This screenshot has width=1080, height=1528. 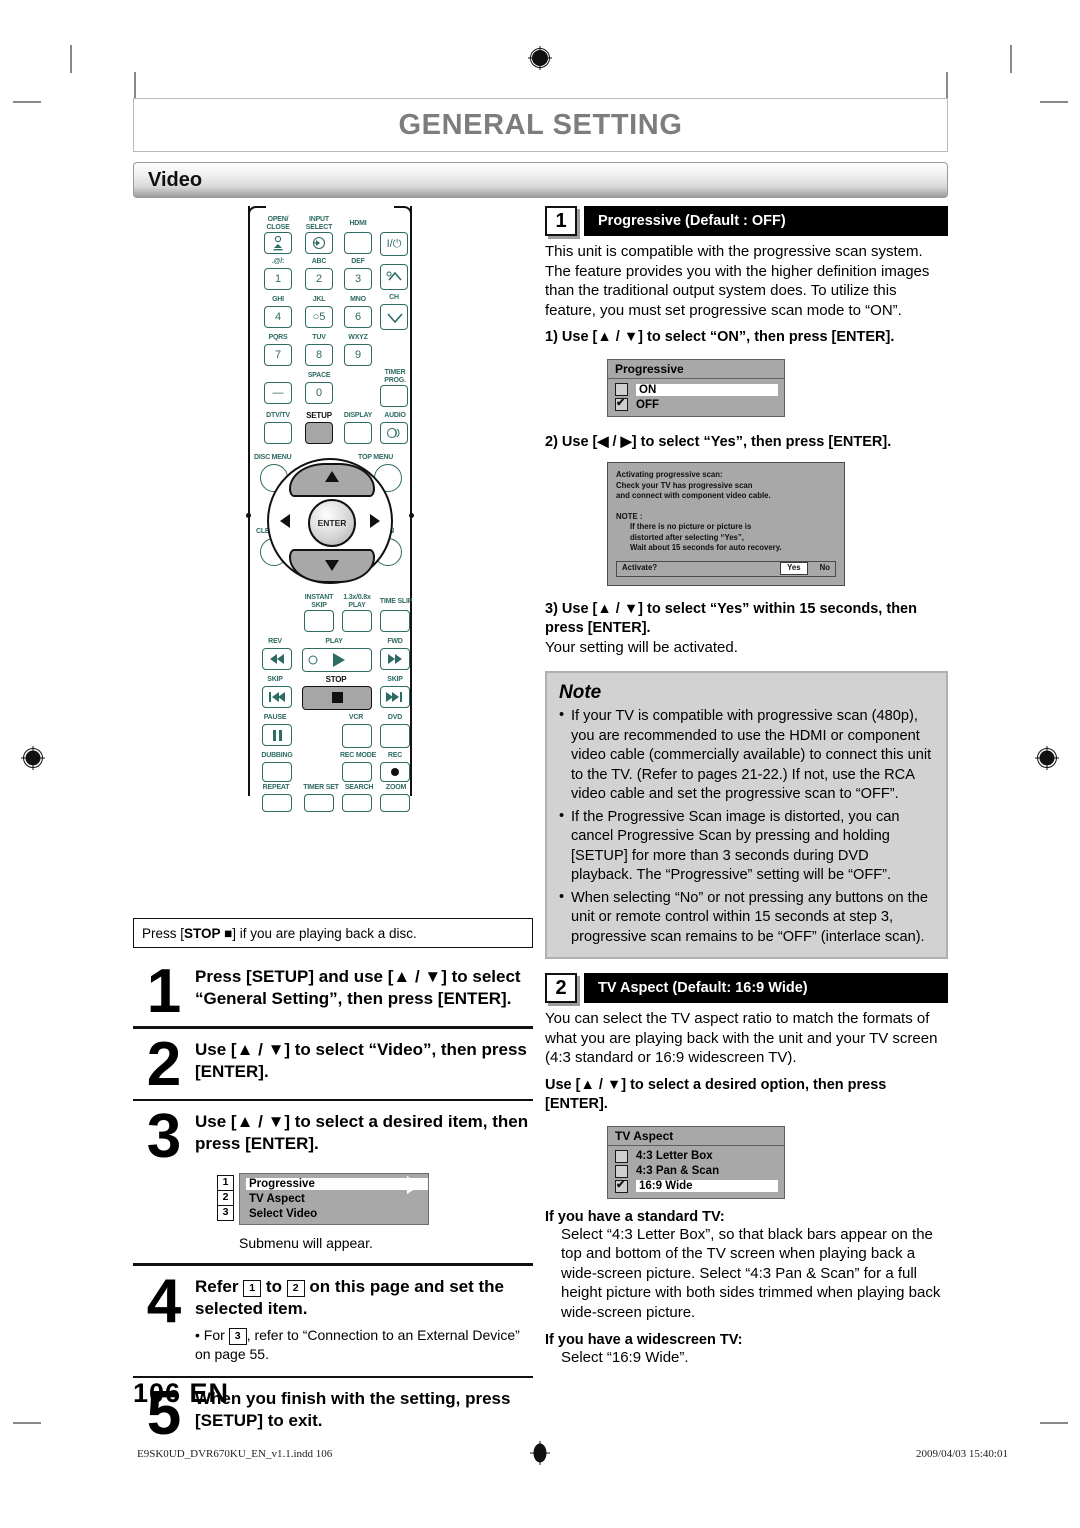 I want to click on remote-button-search, so click(x=357, y=803).